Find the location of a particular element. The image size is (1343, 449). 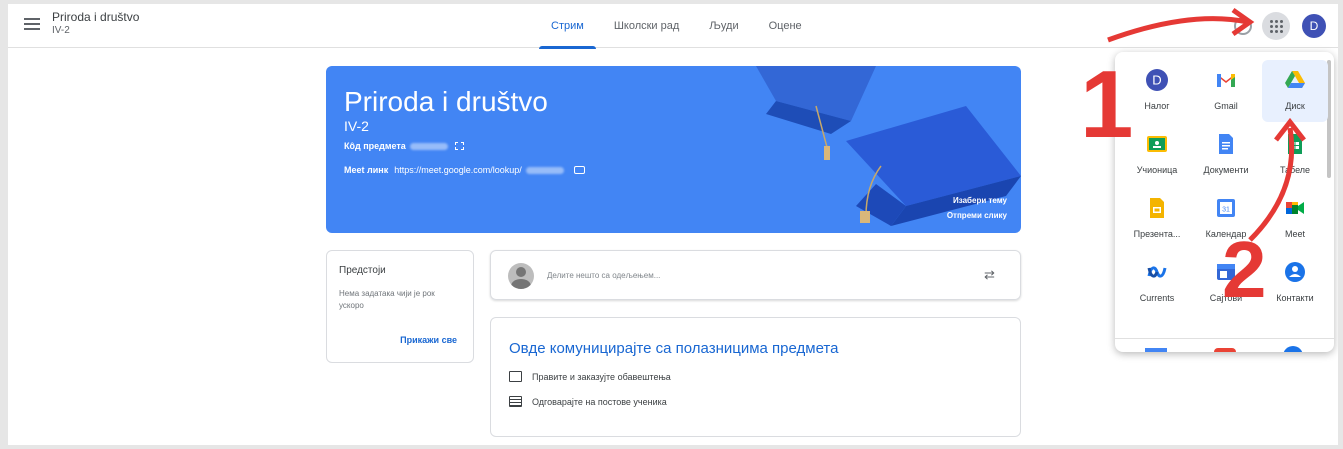

select-theme-link: Изабери тему is located at coordinates (980, 200).